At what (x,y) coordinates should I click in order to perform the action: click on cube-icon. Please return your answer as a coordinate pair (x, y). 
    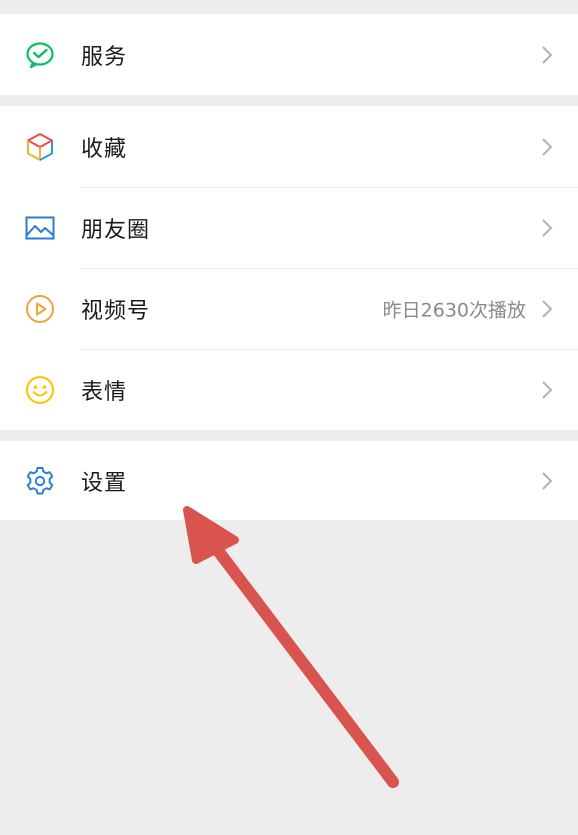
    Looking at the image, I should click on (40, 147).